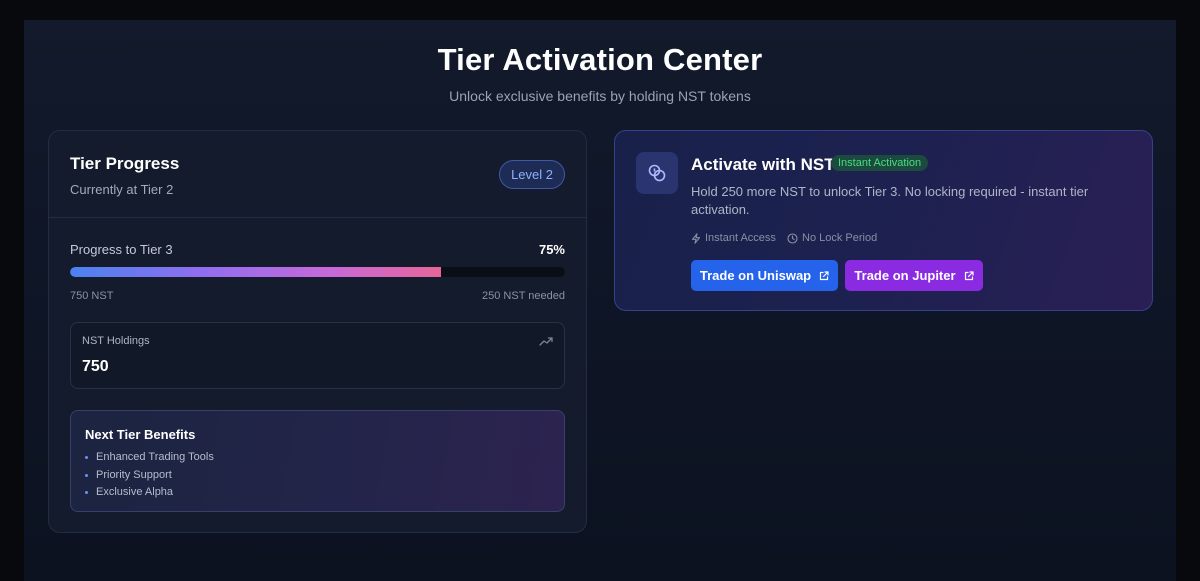 The width and height of the screenshot is (1200, 581). Describe the element at coordinates (116, 341) in the screenshot. I see `holdings-label: NST Holdings` at that location.